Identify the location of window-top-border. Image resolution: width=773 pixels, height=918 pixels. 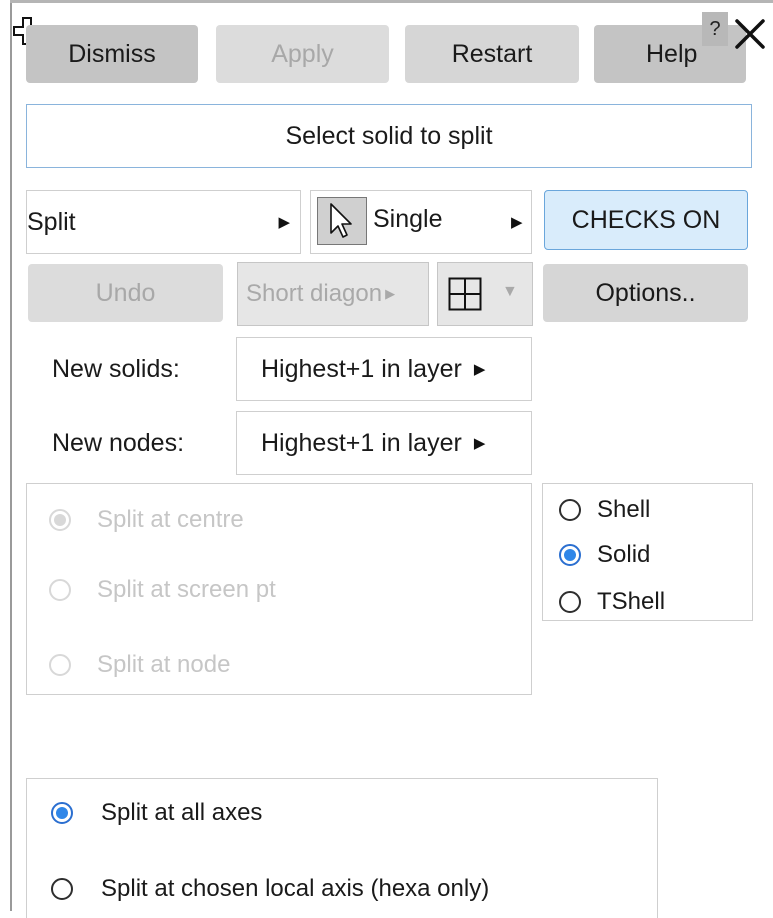
(391, 1).